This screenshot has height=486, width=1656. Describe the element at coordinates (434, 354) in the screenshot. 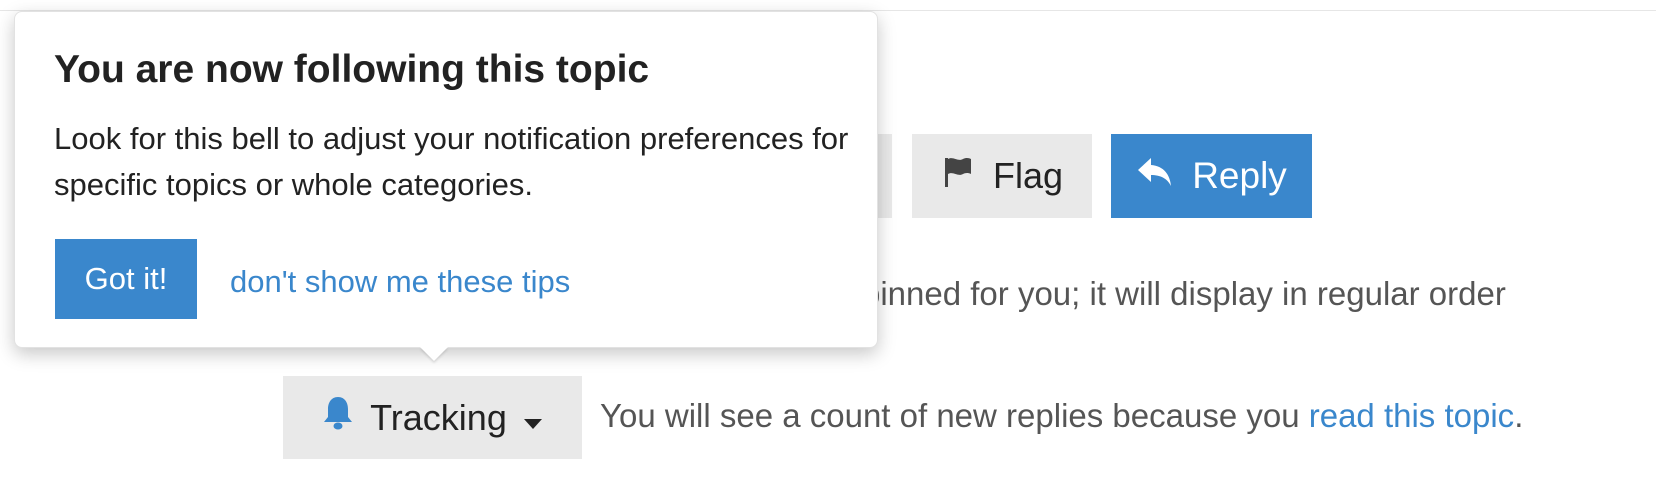

I see `popup-pointer` at that location.